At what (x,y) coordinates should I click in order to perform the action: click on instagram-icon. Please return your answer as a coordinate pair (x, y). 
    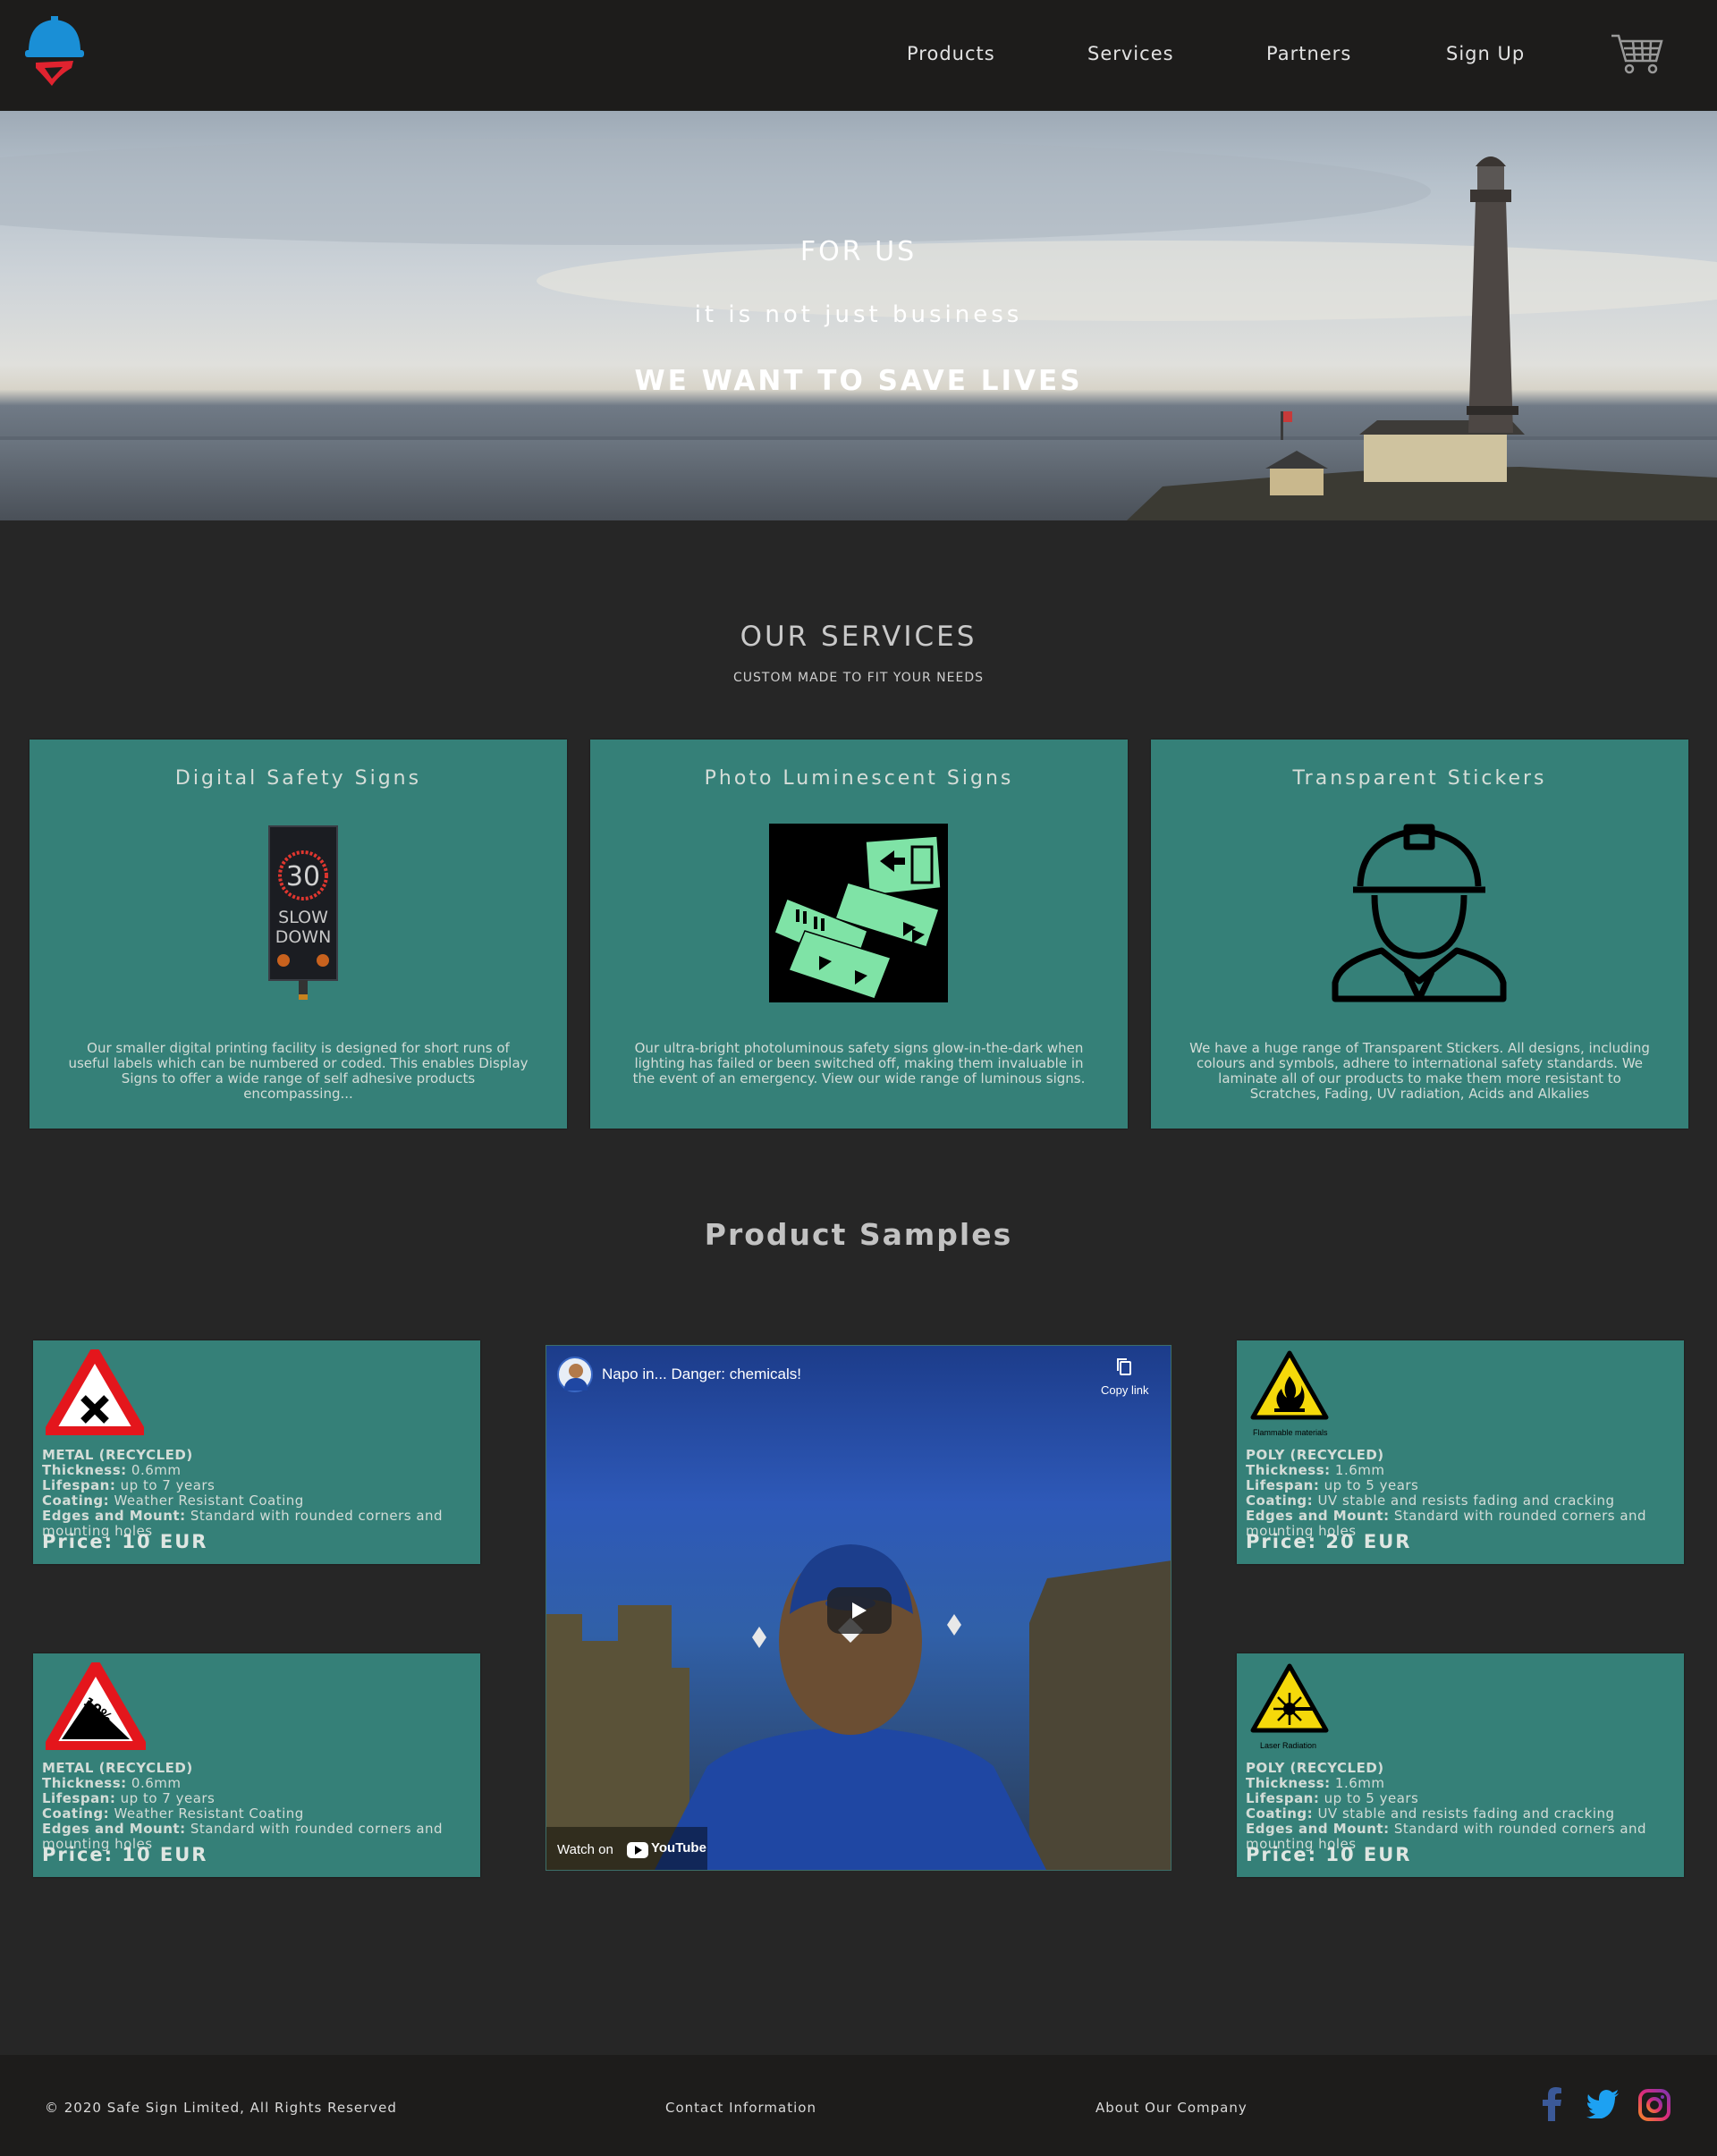
    Looking at the image, I should click on (1654, 2105).